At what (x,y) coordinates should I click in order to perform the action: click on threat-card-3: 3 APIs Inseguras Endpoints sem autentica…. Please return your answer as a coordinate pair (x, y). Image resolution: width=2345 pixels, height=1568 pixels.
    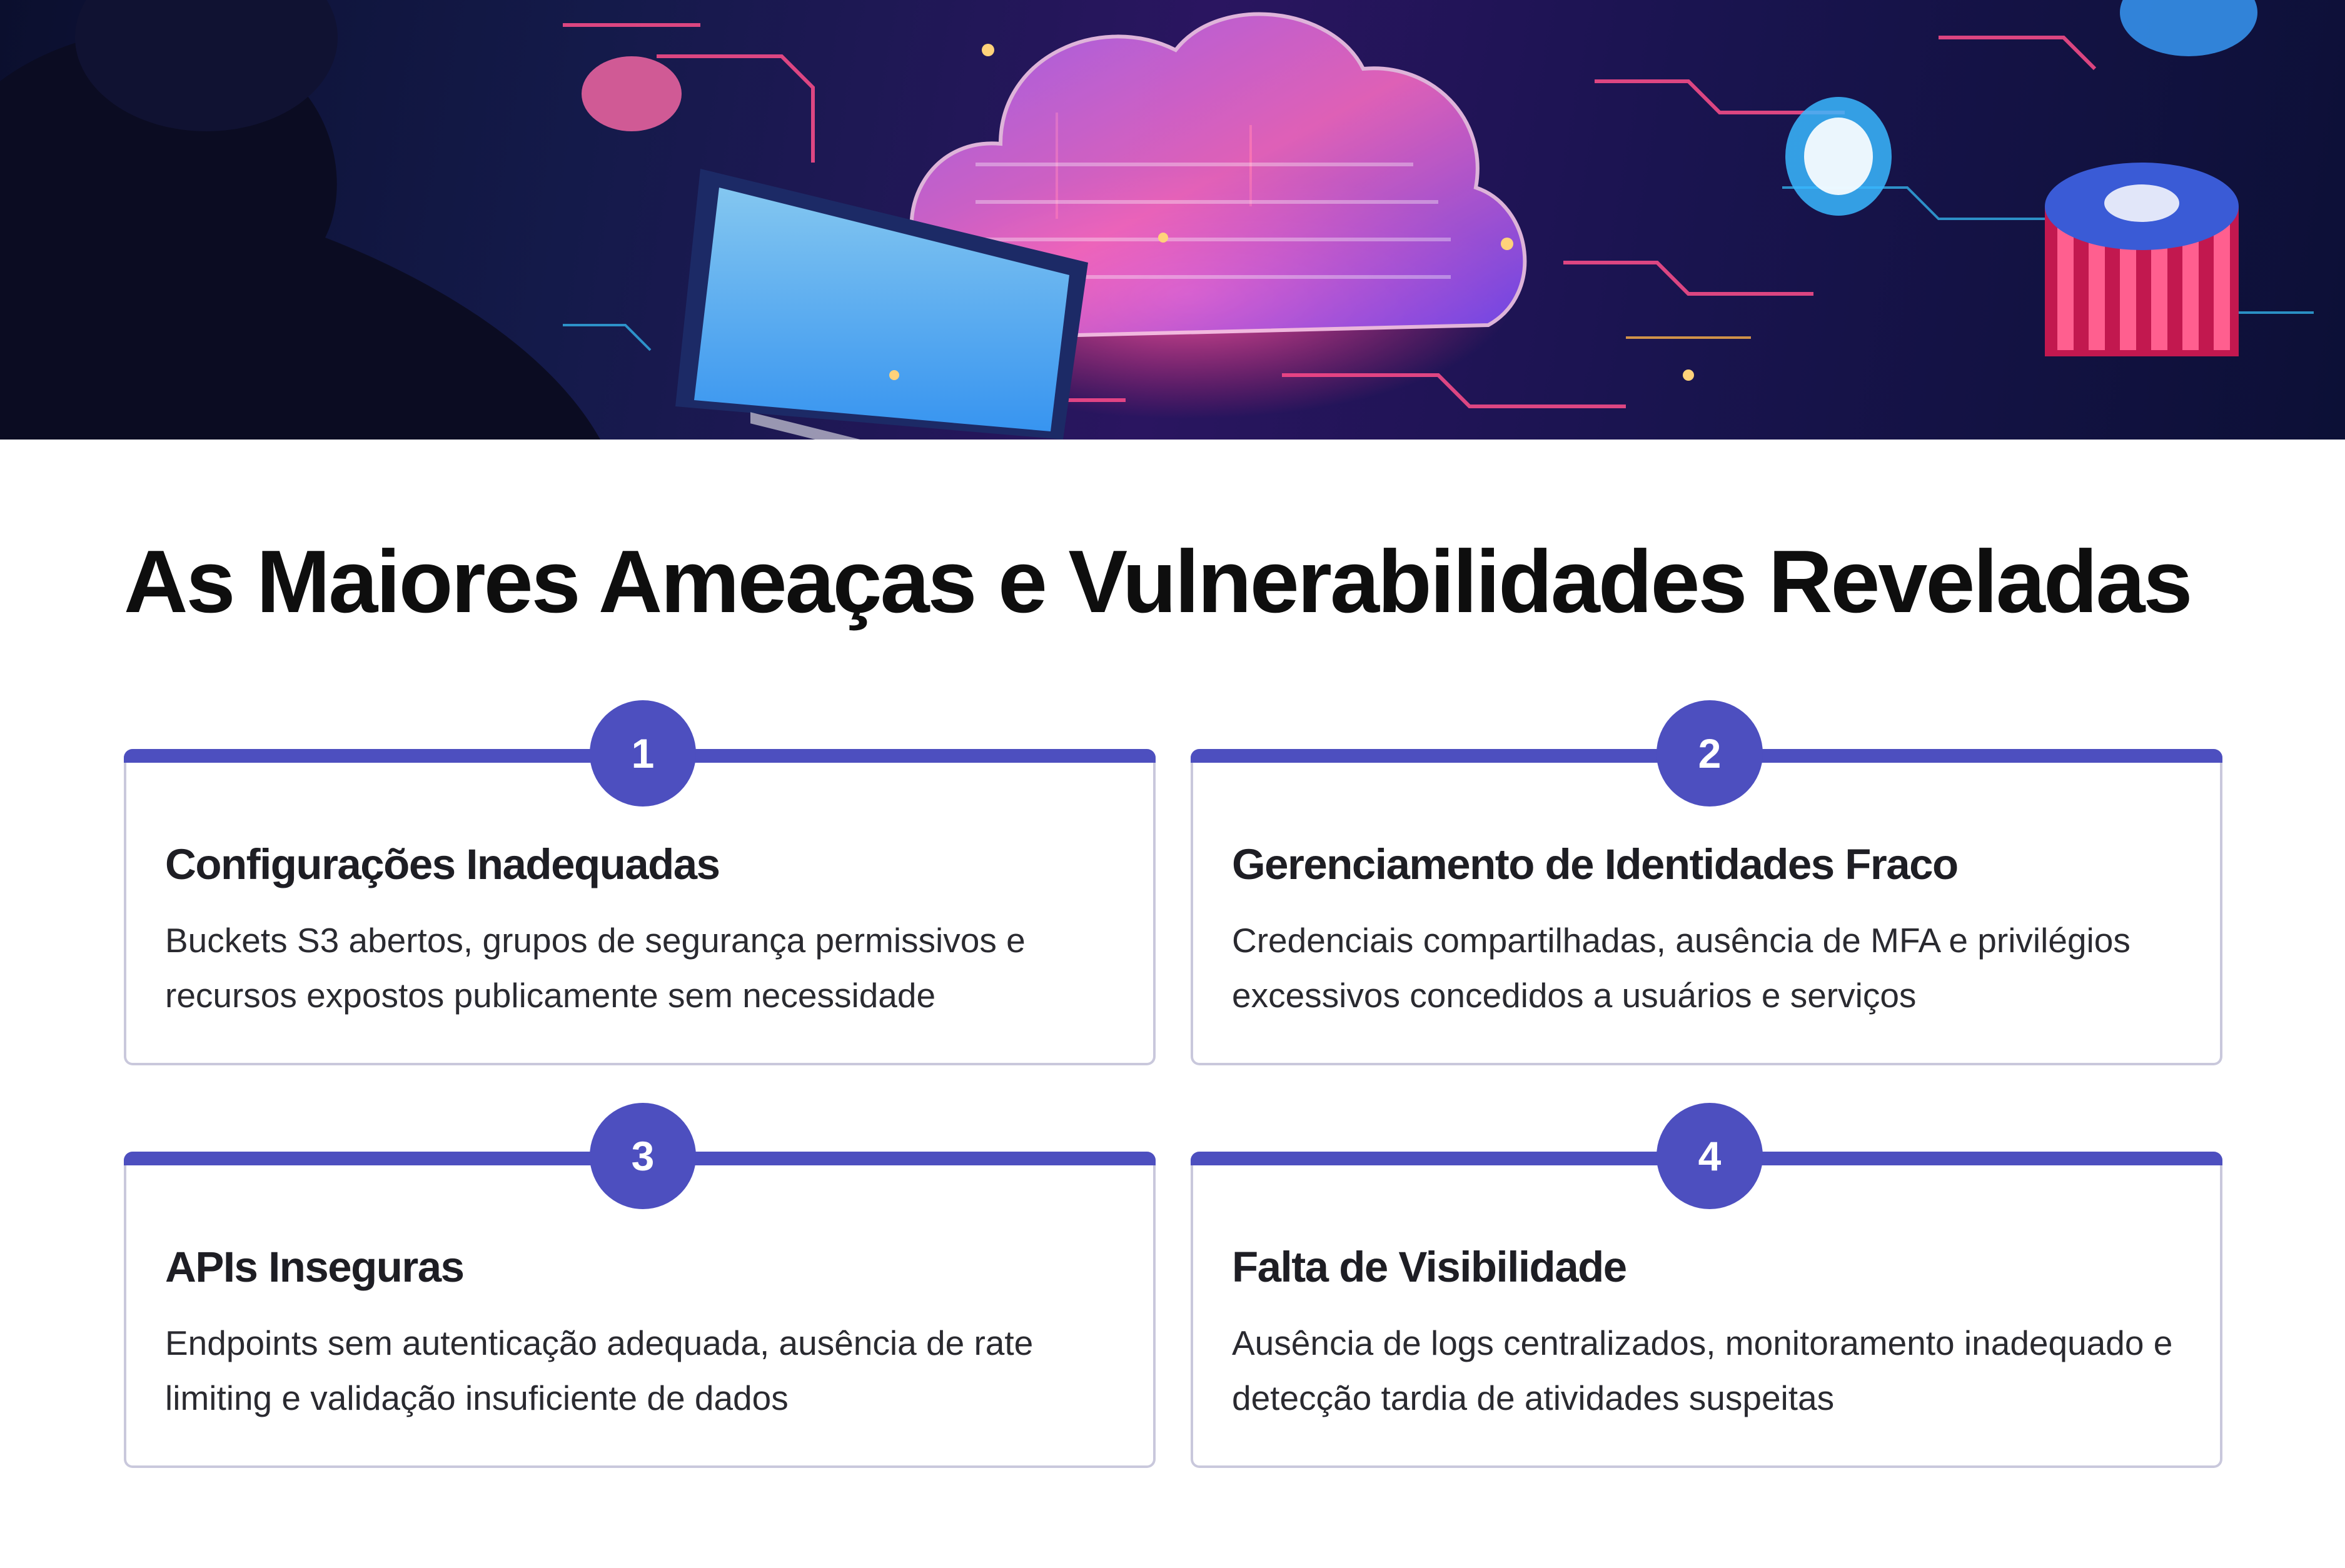
    Looking at the image, I should click on (640, 1285).